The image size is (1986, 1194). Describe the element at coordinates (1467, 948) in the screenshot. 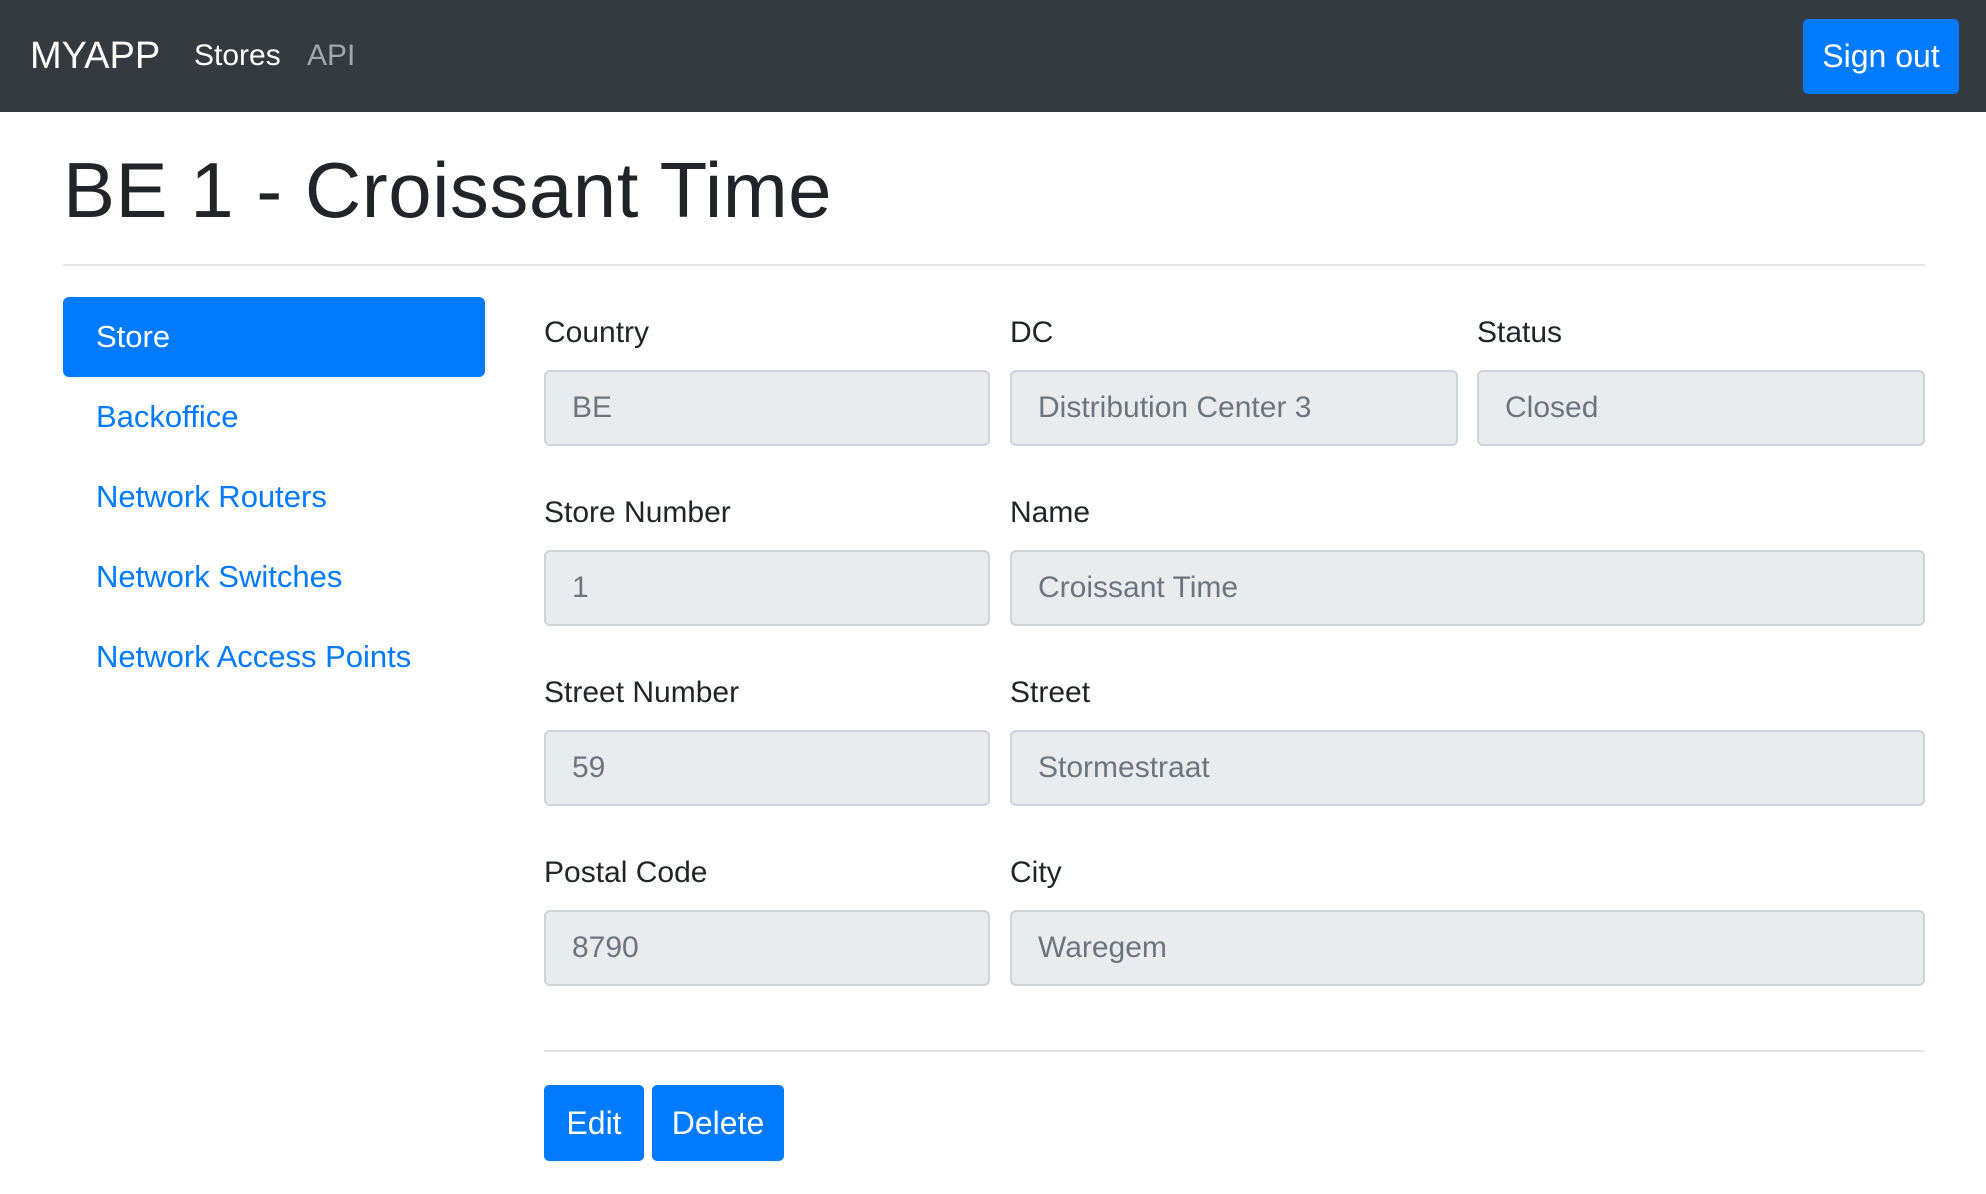

I see `city-field` at that location.